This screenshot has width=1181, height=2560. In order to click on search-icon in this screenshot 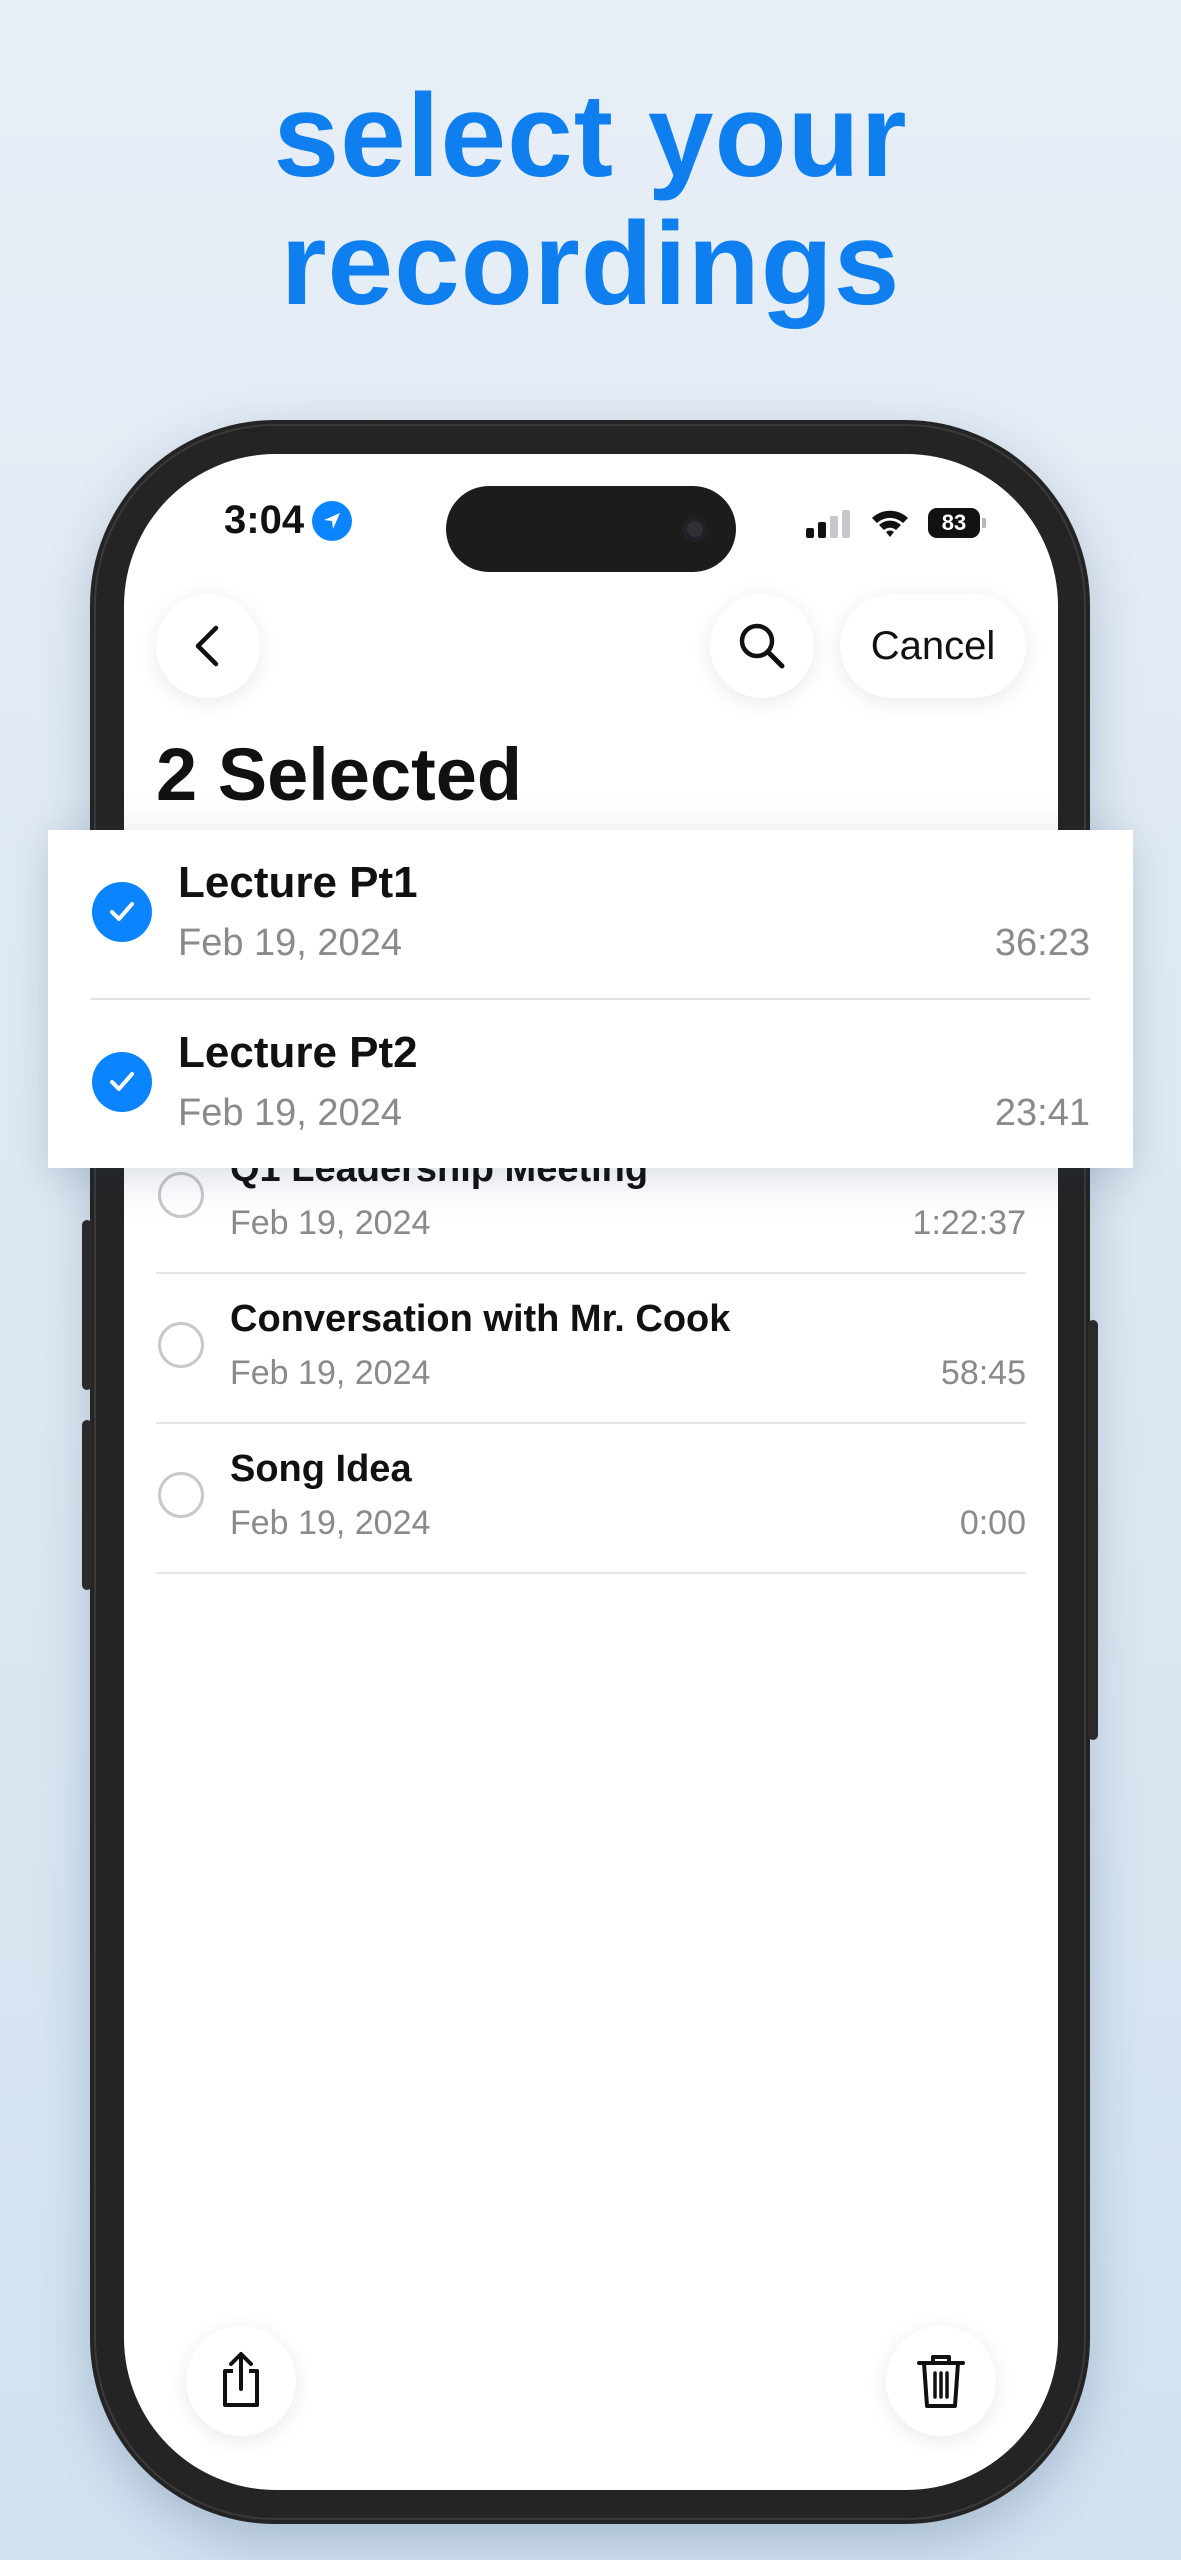, I will do `click(762, 646)`.